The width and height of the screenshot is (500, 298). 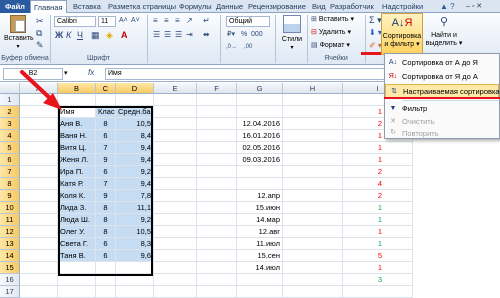 I want to click on menu-item-reapply: ↻ Повторить, so click(x=442, y=133).